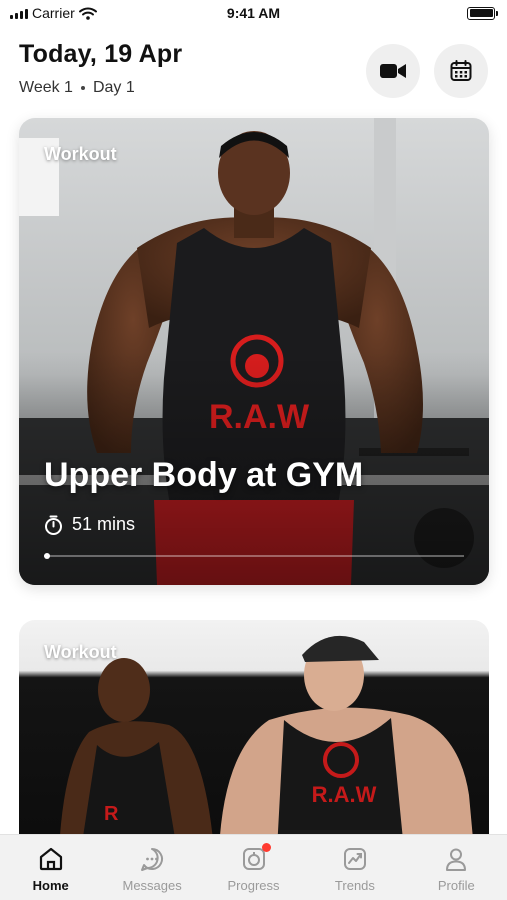  I want to click on calendar-button, so click(461, 71).